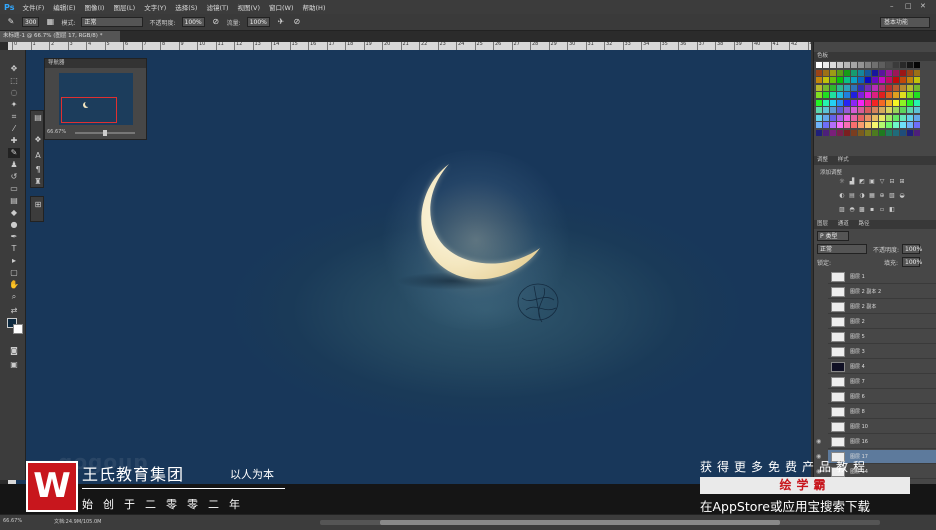 The height and width of the screenshot is (530, 936). Describe the element at coordinates (822, 224) in the screenshot. I see `tab-layers: 图层` at that location.